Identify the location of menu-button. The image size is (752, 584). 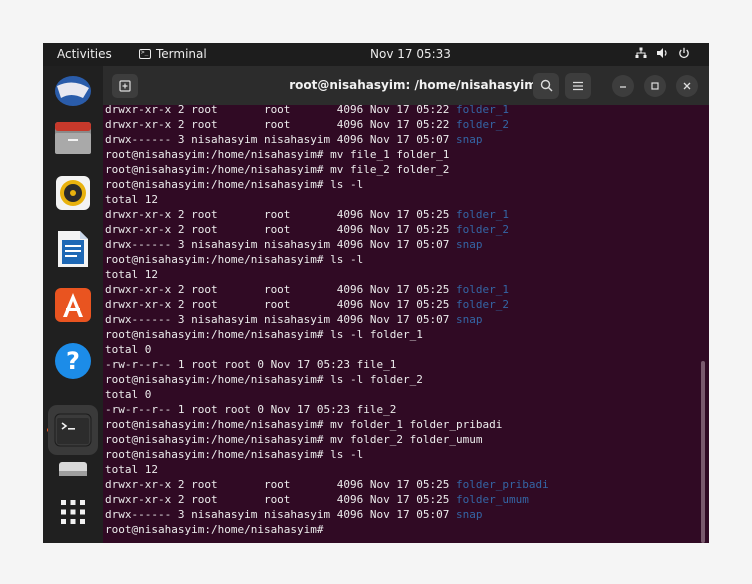
(578, 86).